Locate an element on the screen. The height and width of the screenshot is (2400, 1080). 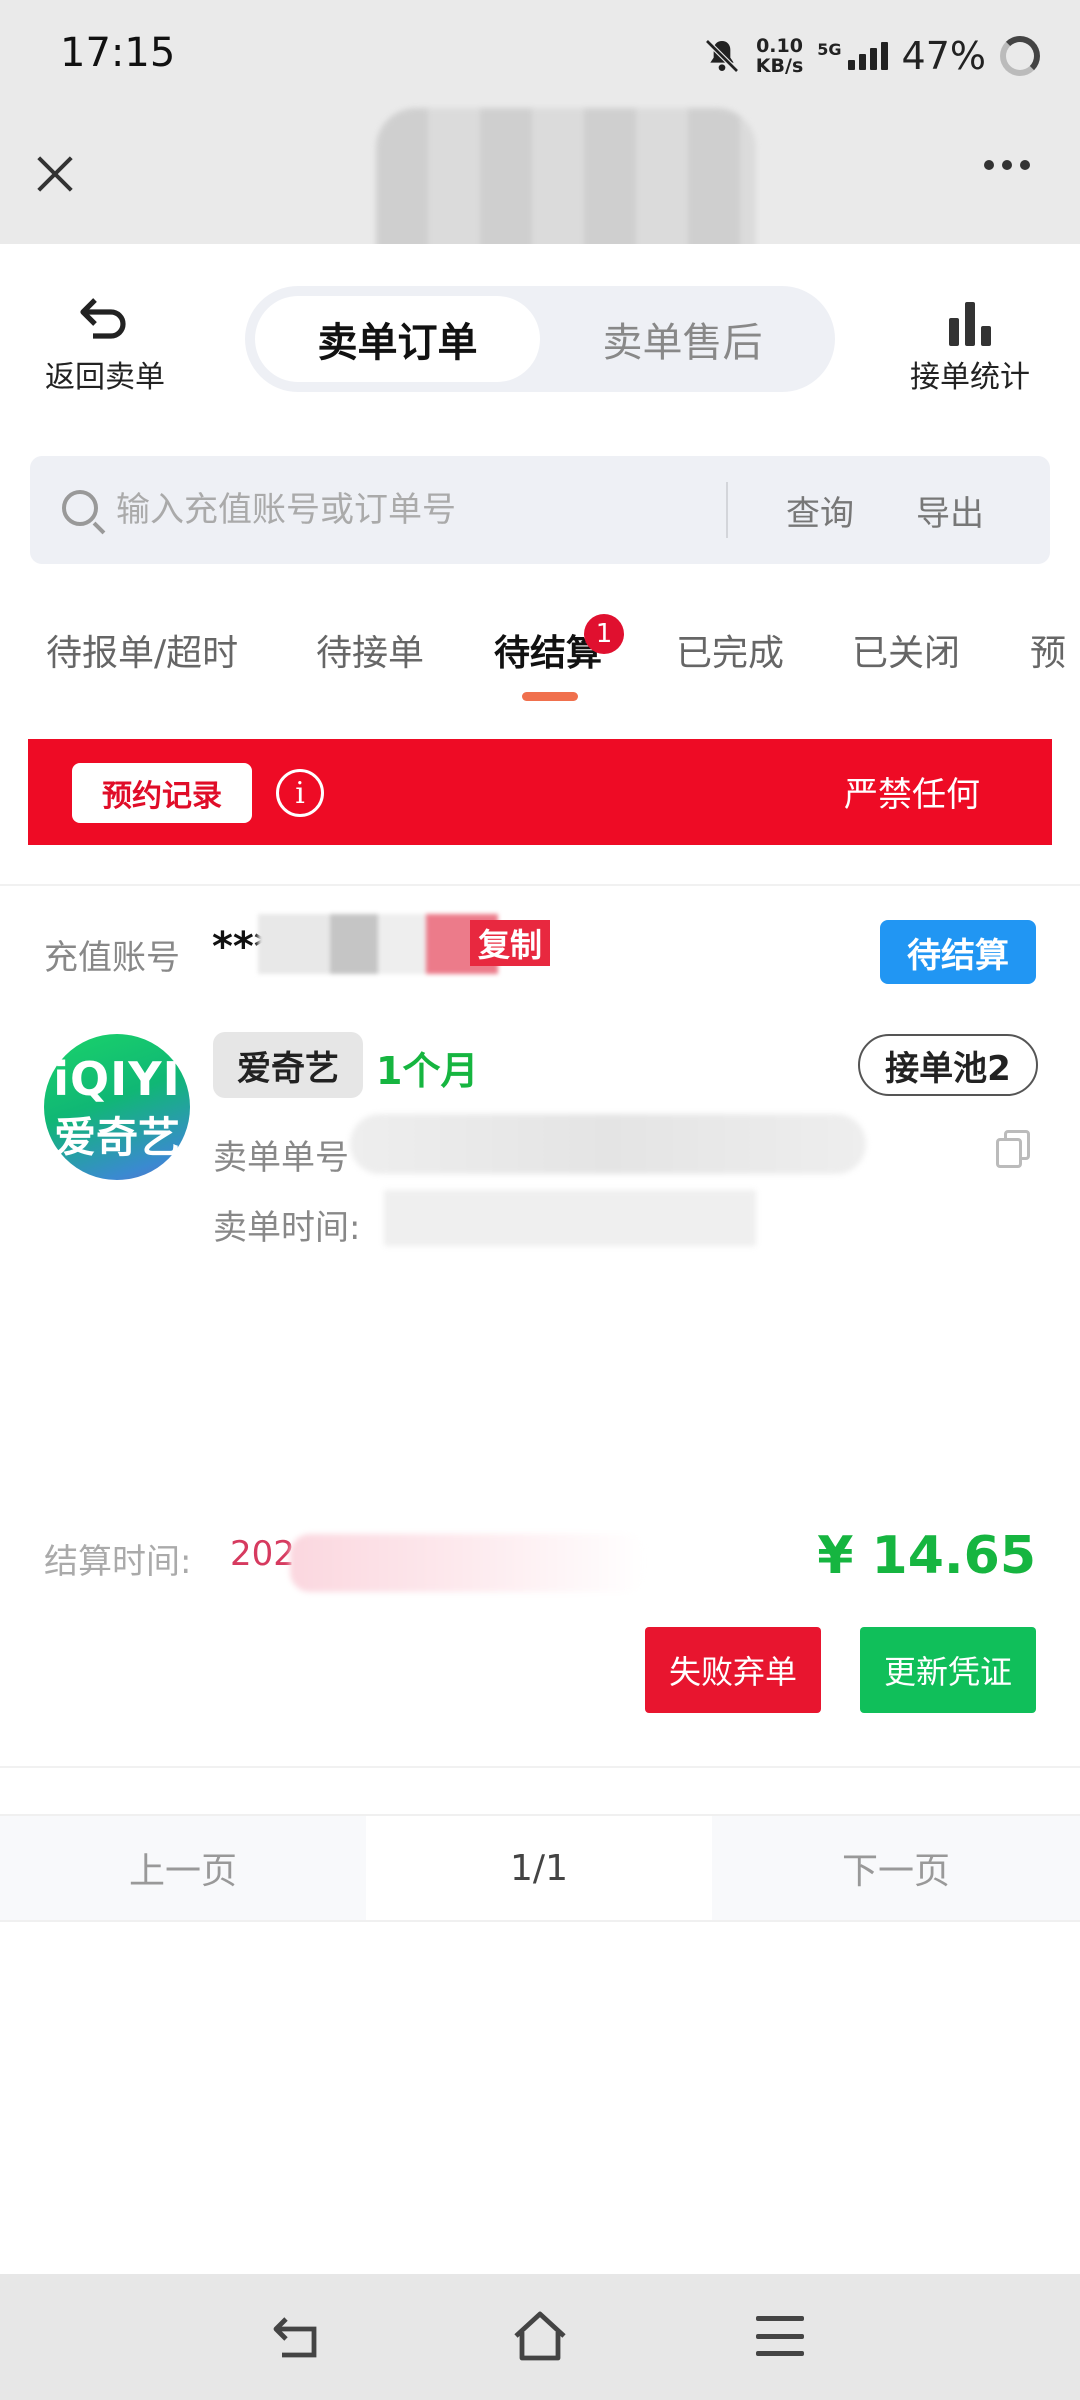
tab-closed: 已关闭 is located at coordinates (906, 650).